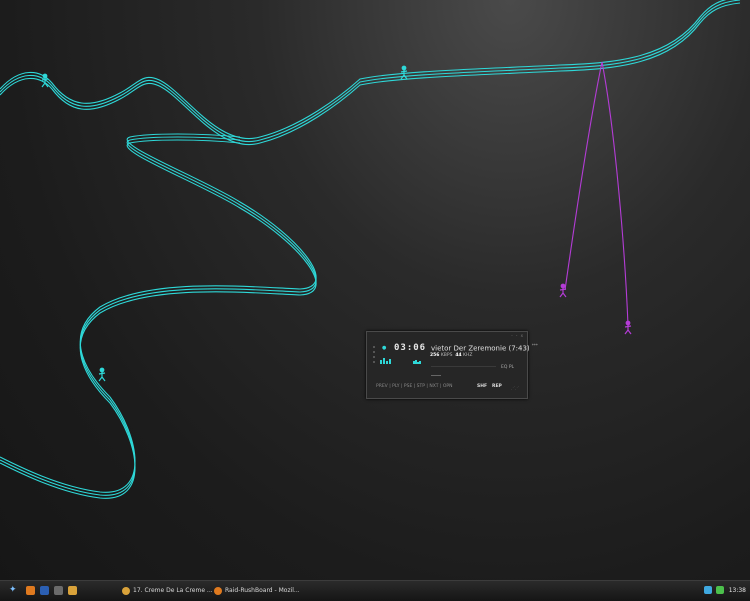  I want to click on clock: 13:38, so click(737, 591).